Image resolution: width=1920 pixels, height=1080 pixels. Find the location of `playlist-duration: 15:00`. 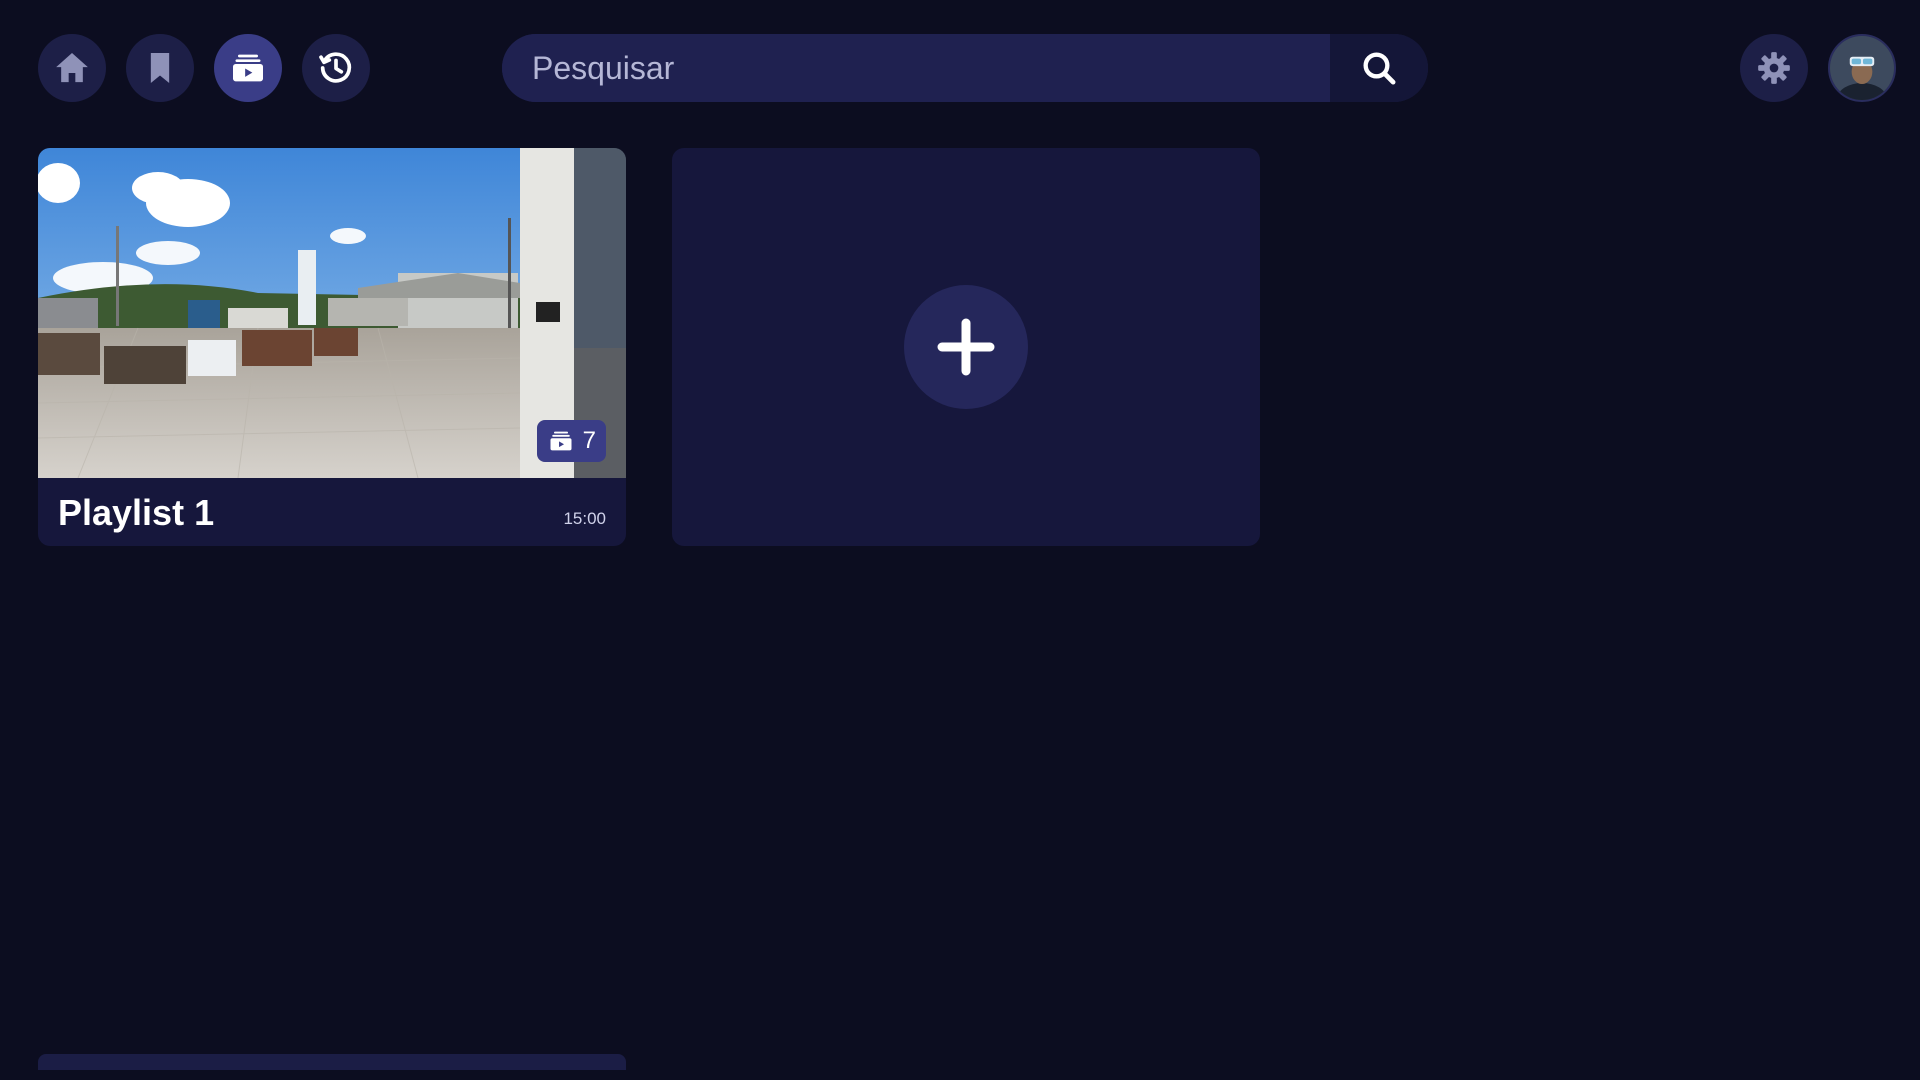

playlist-duration: 15:00 is located at coordinates (584, 518).